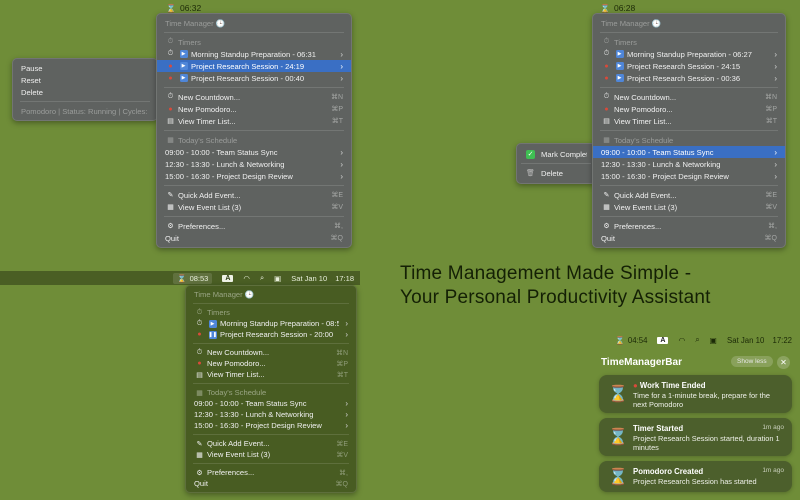 Image resolution: width=800 pixels, height=500 pixels. What do you see at coordinates (199, 352) in the screenshot?
I see `stopwatch-icon: ⏱` at bounding box center [199, 352].